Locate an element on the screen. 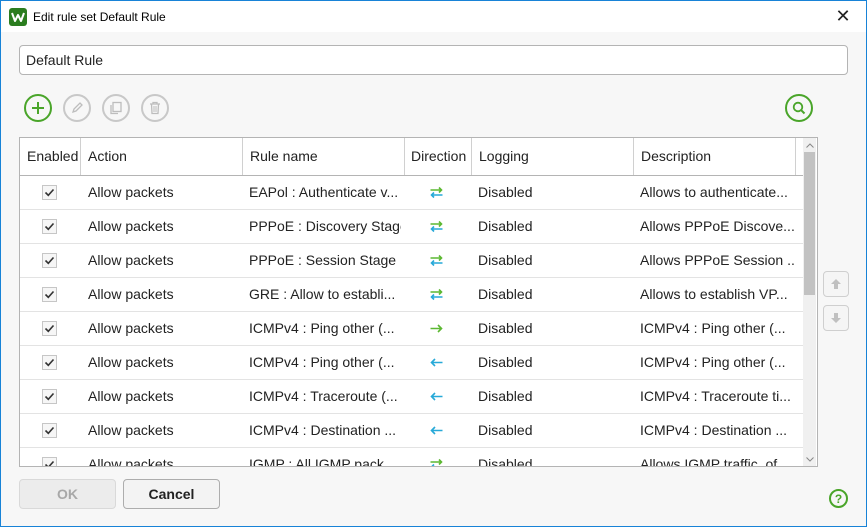 The width and height of the screenshot is (867, 527). help-icon: ? is located at coordinates (838, 499).